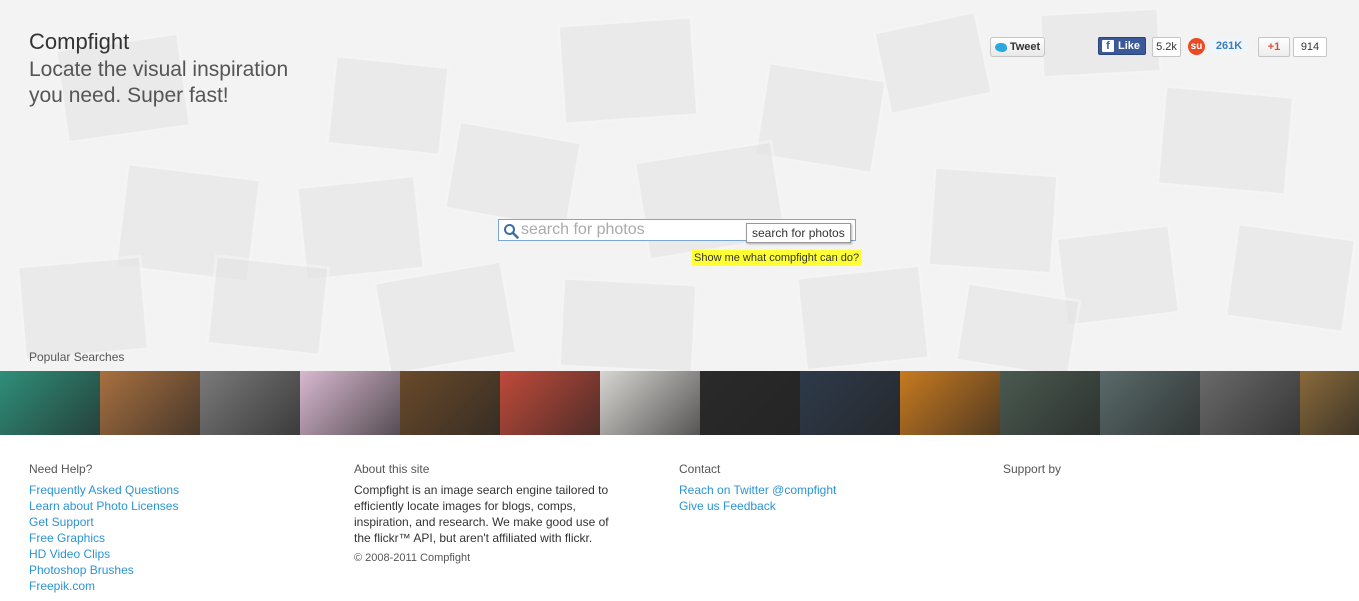  What do you see at coordinates (511, 231) in the screenshot?
I see `search-icon` at bounding box center [511, 231].